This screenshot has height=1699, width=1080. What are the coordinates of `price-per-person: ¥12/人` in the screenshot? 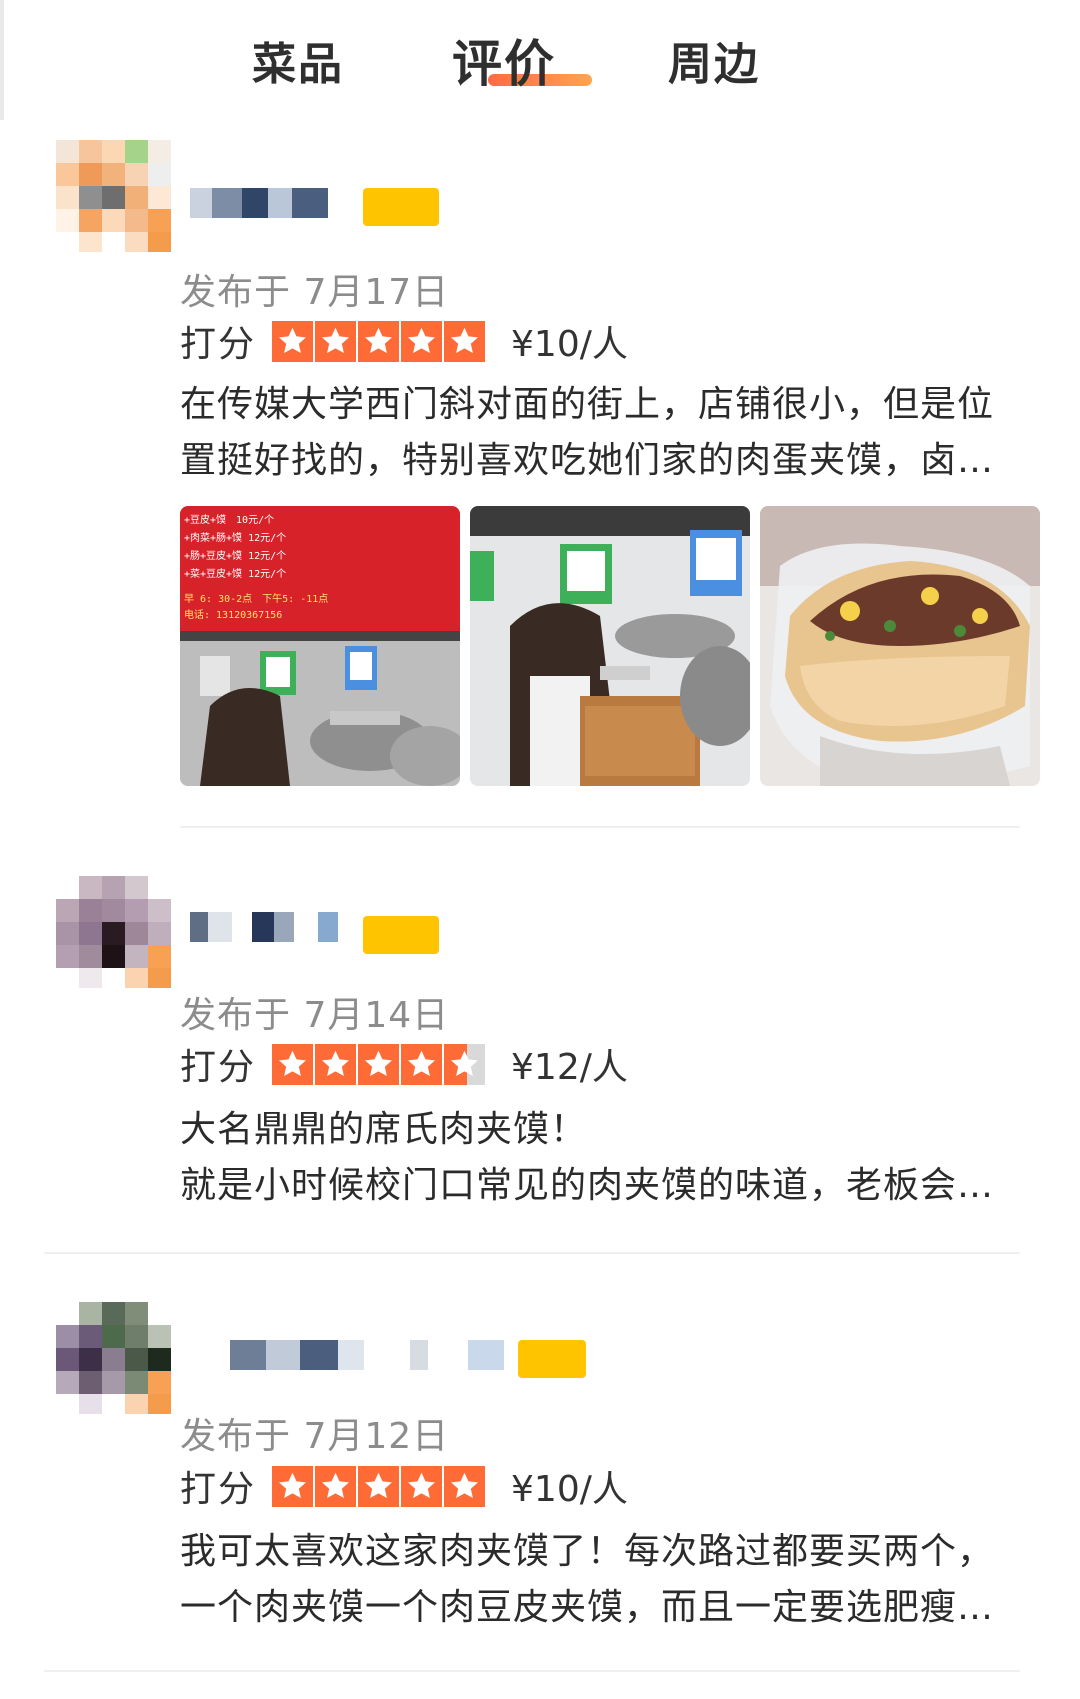 It's located at (569, 1067).